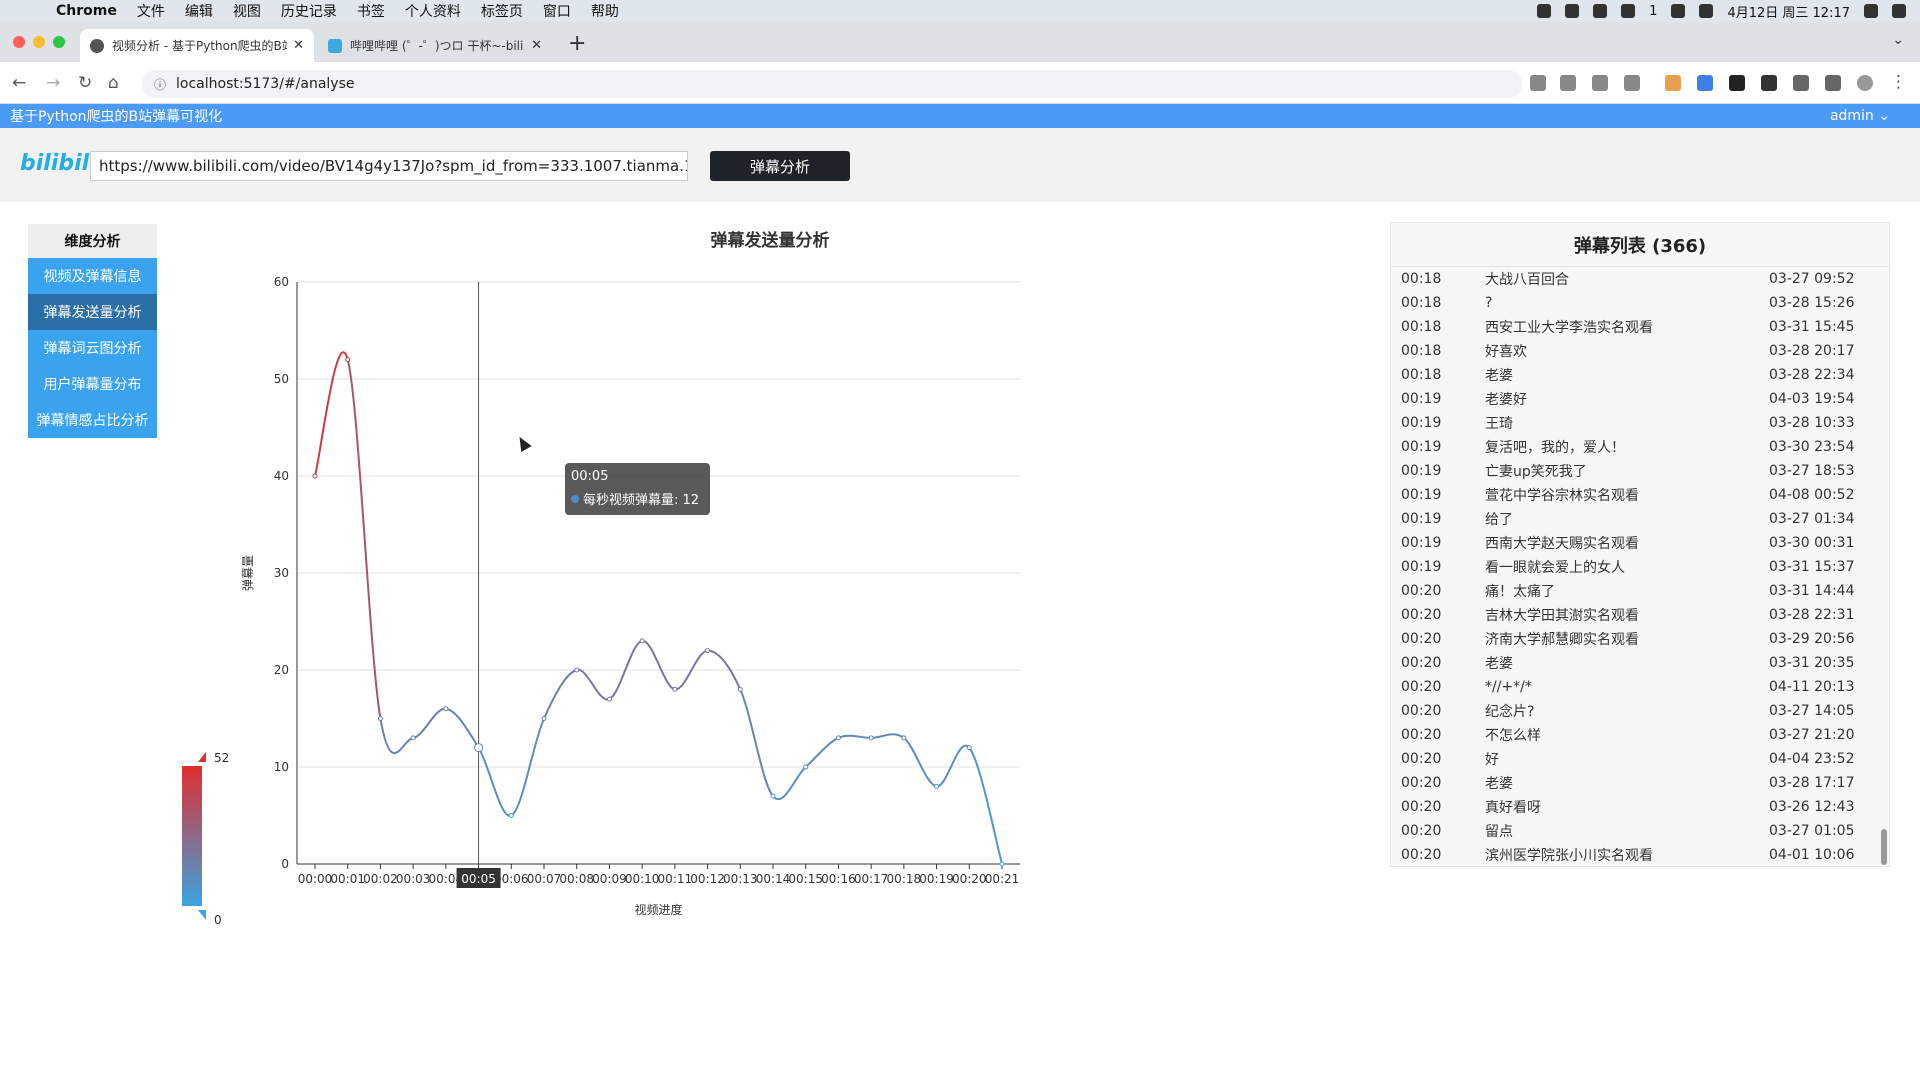 This screenshot has height=1080, width=1920. Describe the element at coordinates (502, 11) in the screenshot. I see `menu-tabs: 标签页` at that location.